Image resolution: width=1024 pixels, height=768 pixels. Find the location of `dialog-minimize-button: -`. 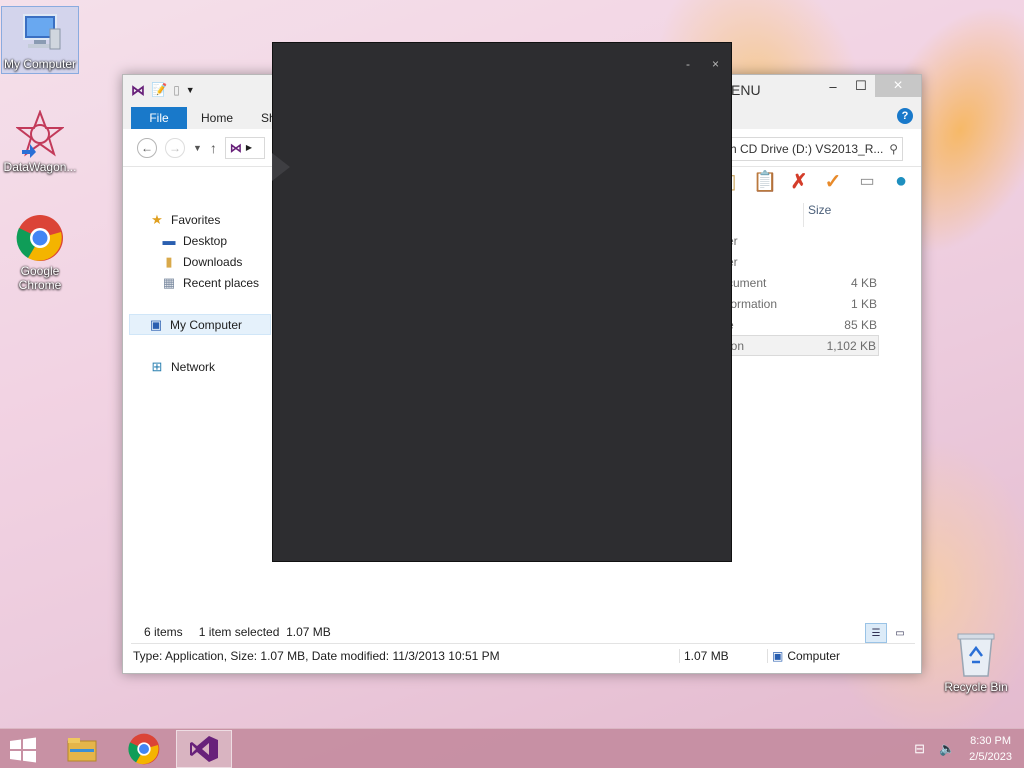

dialog-minimize-button: - is located at coordinates (688, 64).